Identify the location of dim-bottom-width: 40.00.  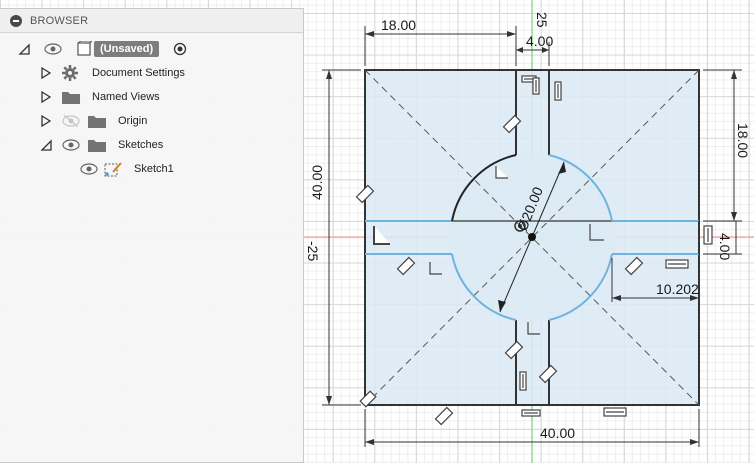
(557, 433).